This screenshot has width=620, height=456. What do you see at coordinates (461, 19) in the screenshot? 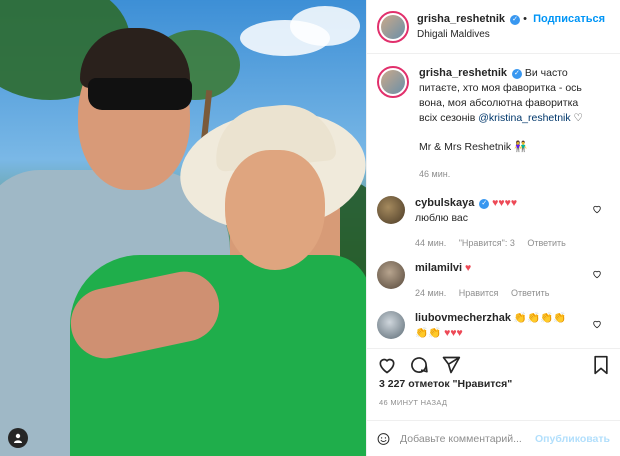
I see `author-username: grisha_reshetnik` at bounding box center [461, 19].